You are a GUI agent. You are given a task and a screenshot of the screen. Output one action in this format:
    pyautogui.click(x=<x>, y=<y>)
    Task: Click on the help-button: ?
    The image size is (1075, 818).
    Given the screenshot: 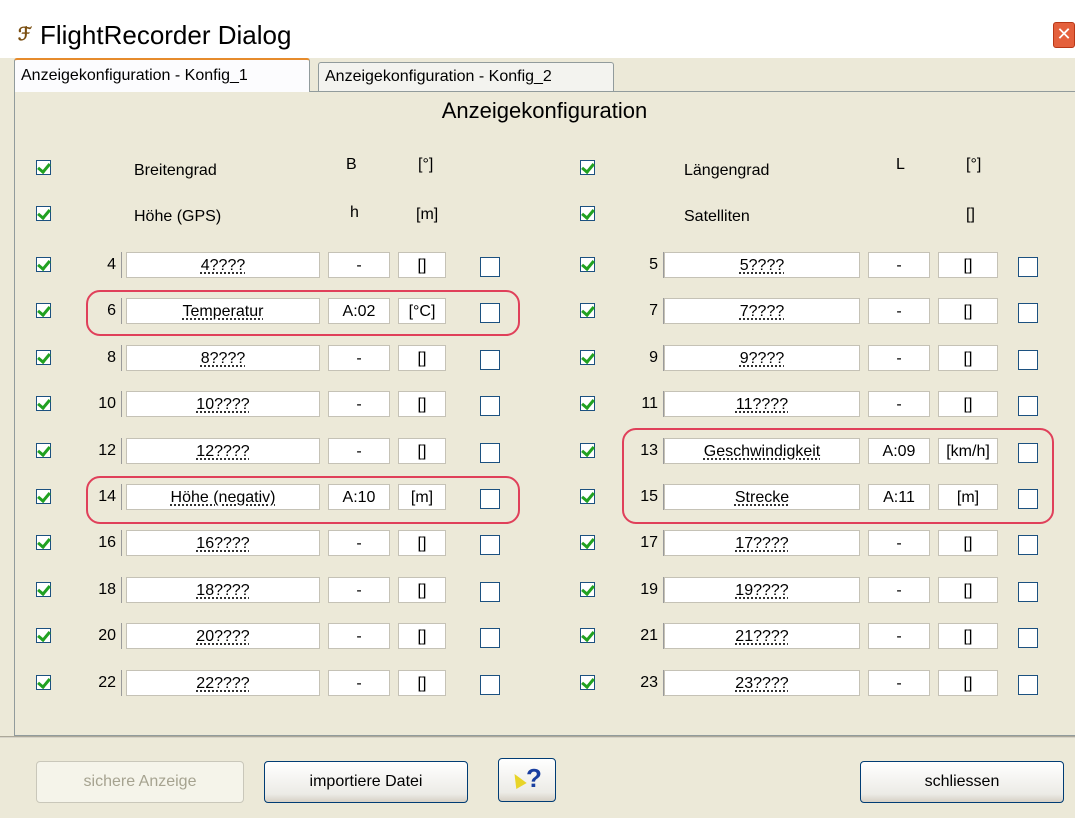 What is the action you would take?
    pyautogui.click(x=527, y=780)
    